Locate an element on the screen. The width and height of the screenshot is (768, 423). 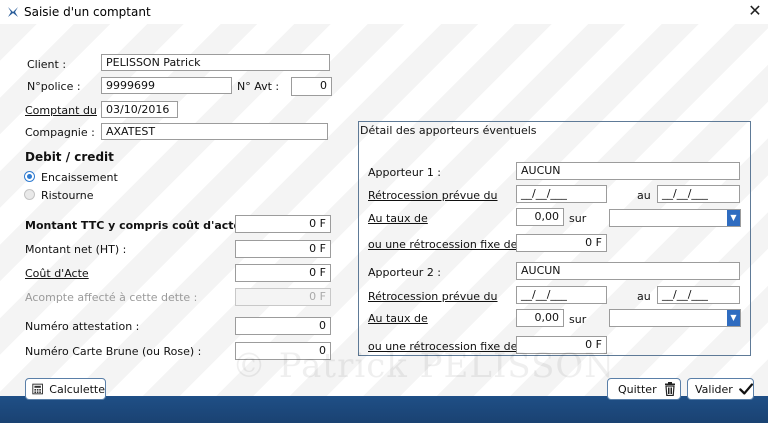
quitter-label: Quitter is located at coordinates (637, 389).